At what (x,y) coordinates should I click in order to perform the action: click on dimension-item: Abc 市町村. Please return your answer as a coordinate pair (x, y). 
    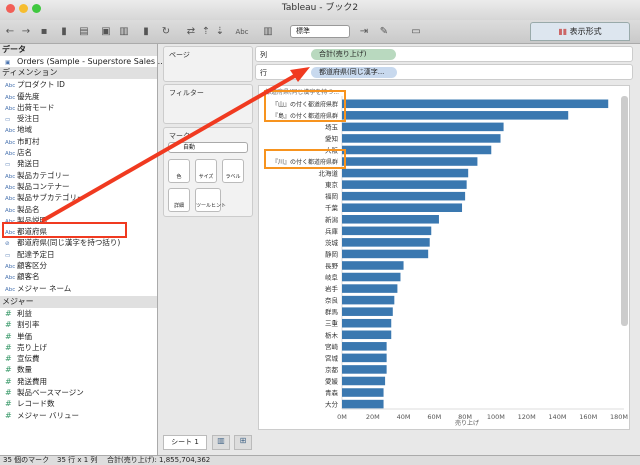
    Looking at the image, I should click on (78, 141).